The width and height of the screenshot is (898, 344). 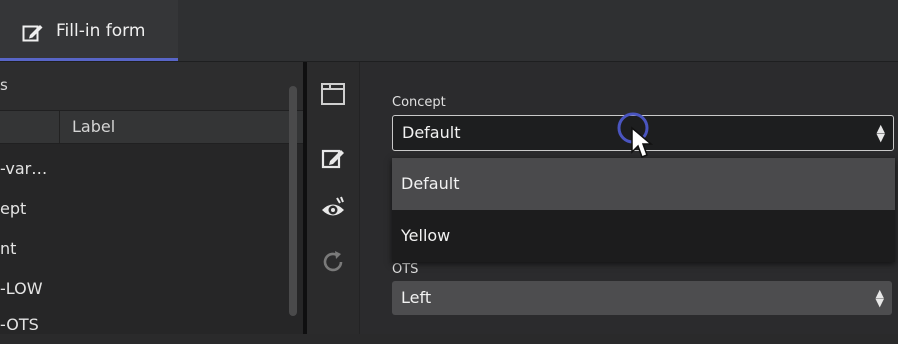 What do you see at coordinates (151, 127) in the screenshot?
I see `column-header-row: Label` at bounding box center [151, 127].